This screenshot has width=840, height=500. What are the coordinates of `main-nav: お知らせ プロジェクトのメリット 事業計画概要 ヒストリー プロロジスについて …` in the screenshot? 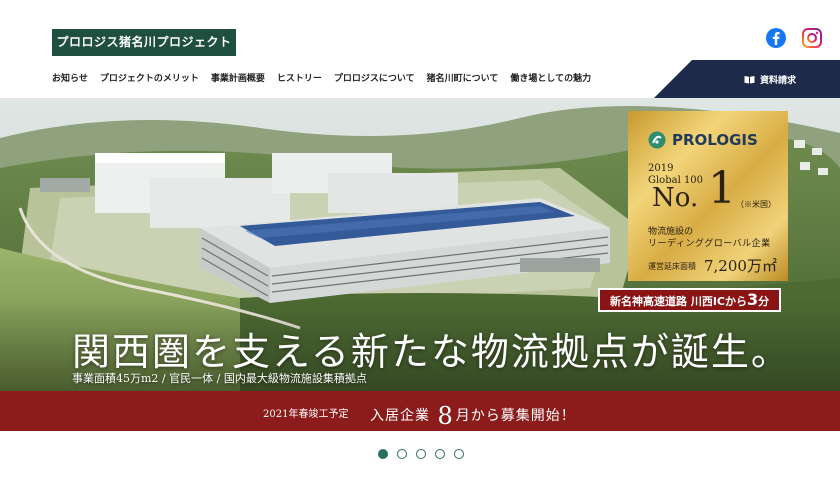 It's located at (321, 77).